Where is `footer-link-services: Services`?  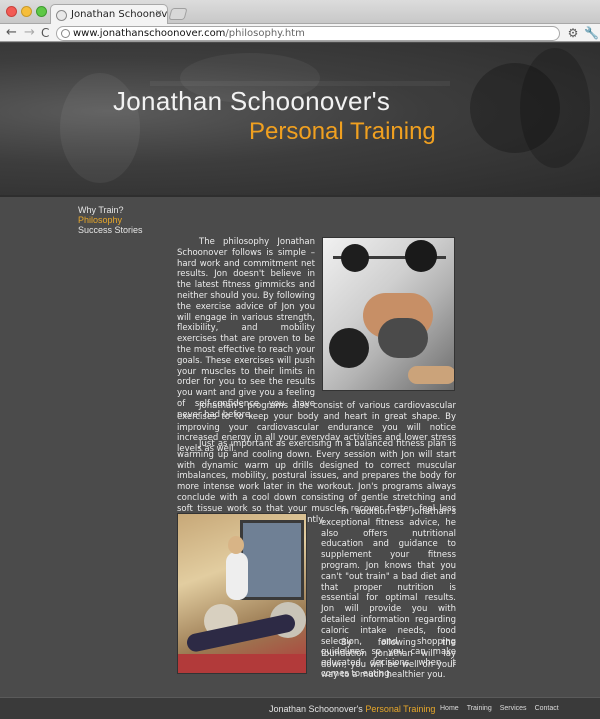
footer-link-services: Services is located at coordinates (513, 708).